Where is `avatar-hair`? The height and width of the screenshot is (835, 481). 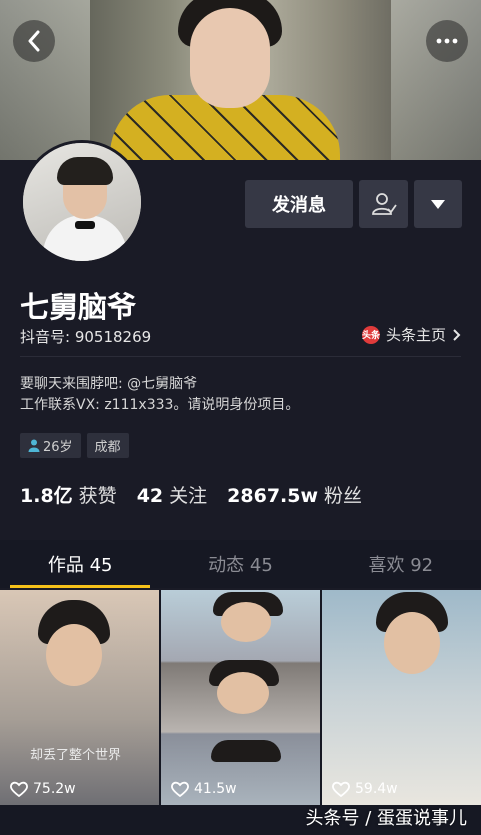
avatar-hair is located at coordinates (85, 171).